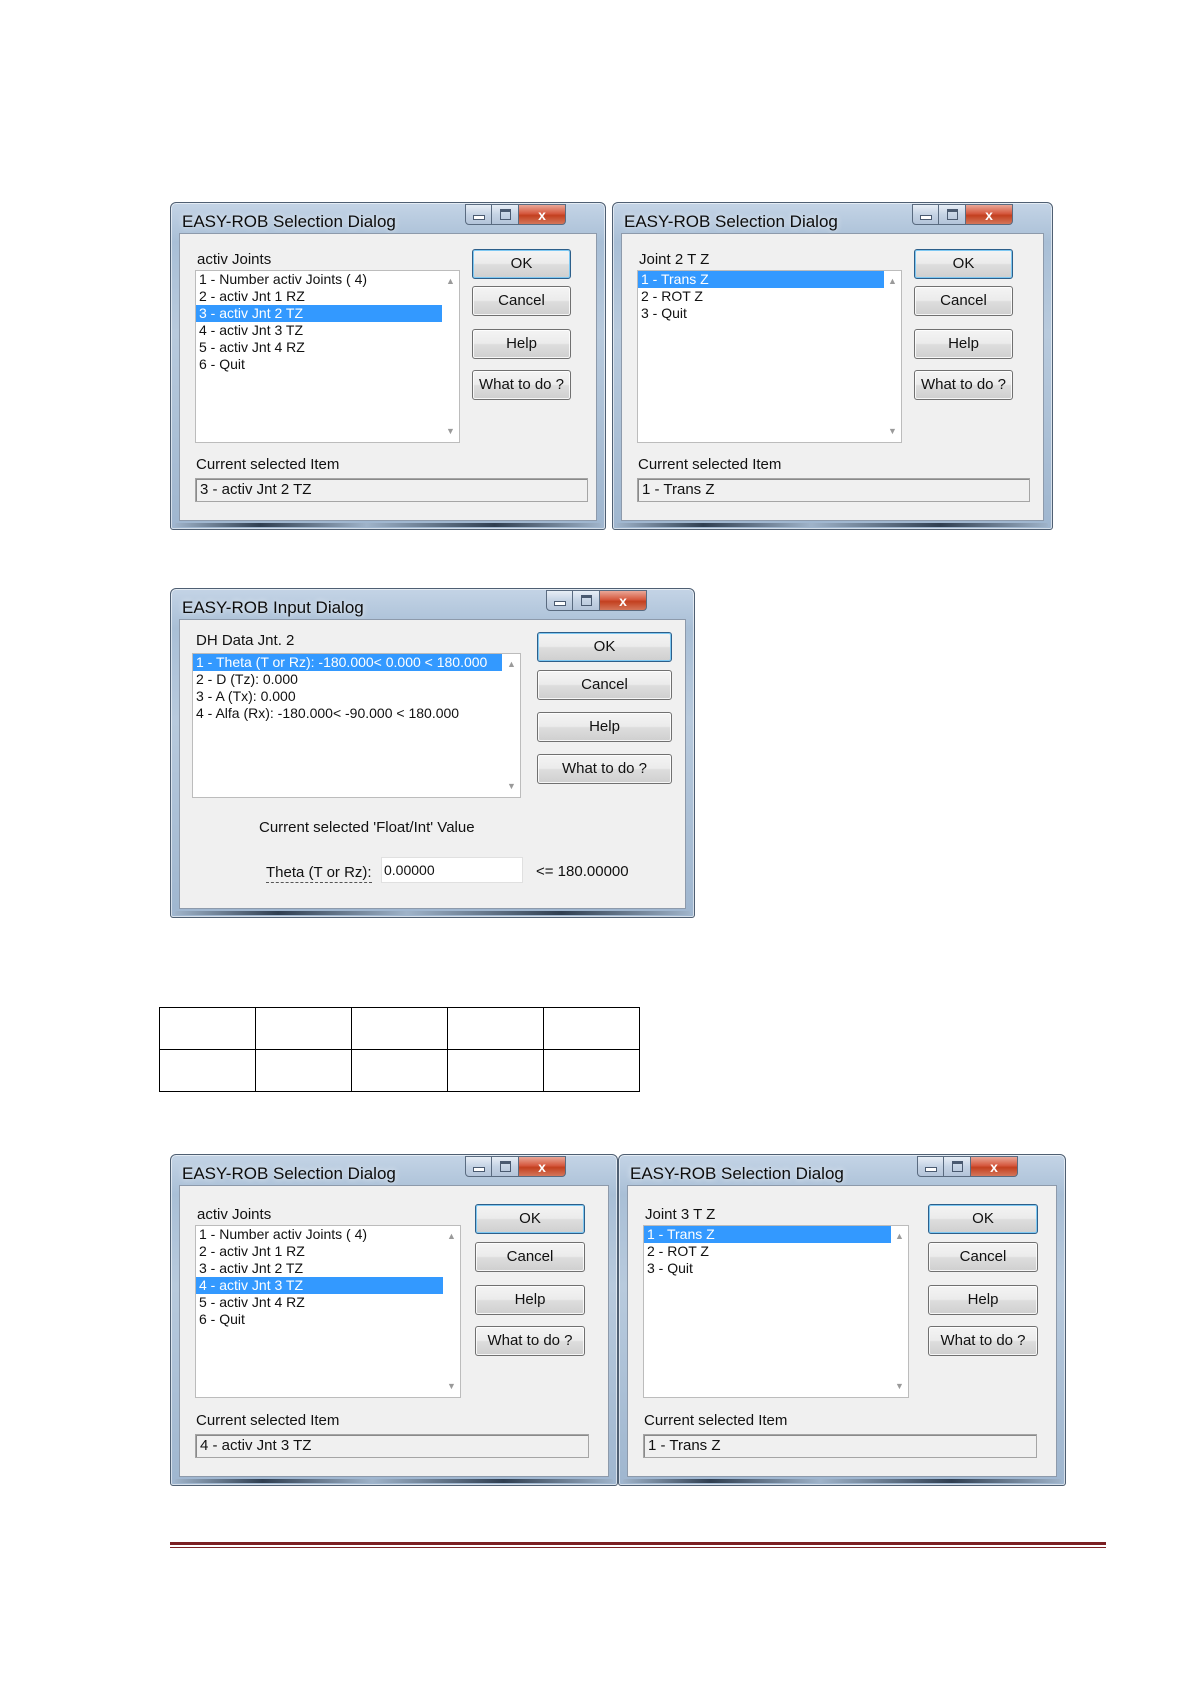  Describe the element at coordinates (319, 873) in the screenshot. I see `theta-field-label: Theta (T or Rz):` at that location.